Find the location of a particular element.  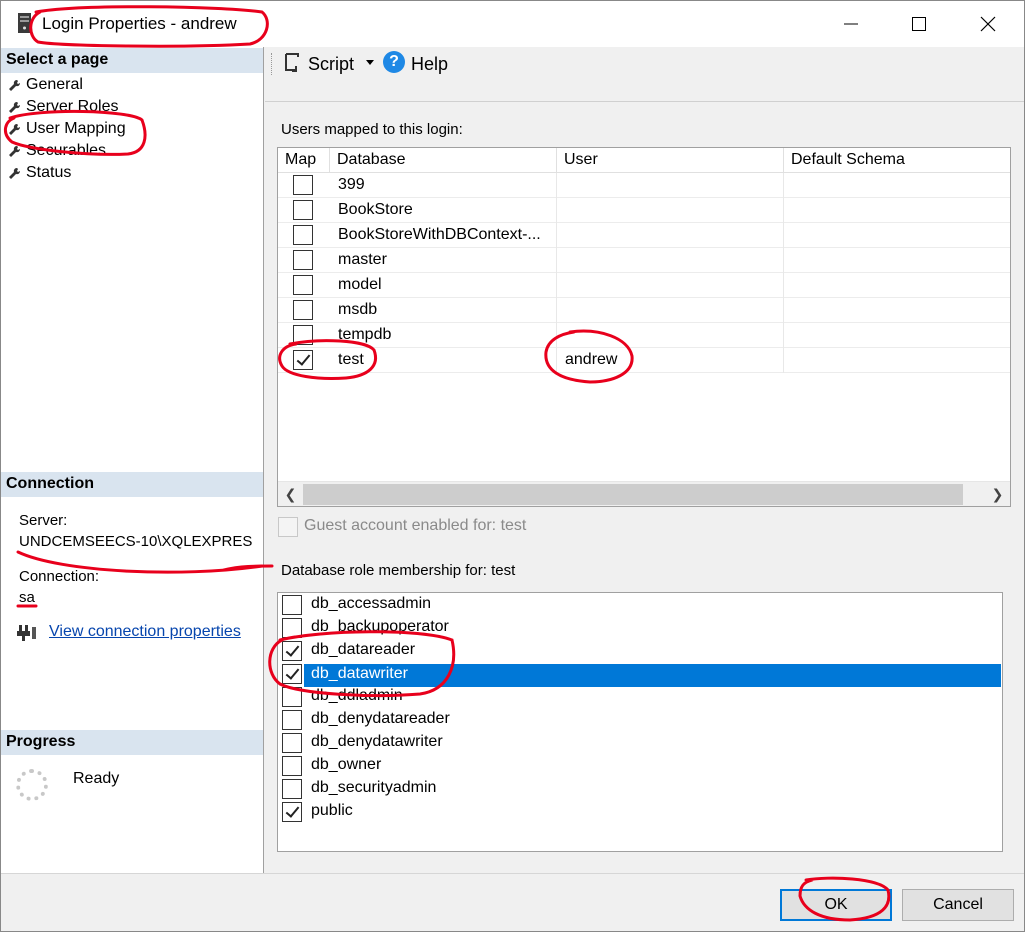

table-row: 399 is located at coordinates (644, 185).